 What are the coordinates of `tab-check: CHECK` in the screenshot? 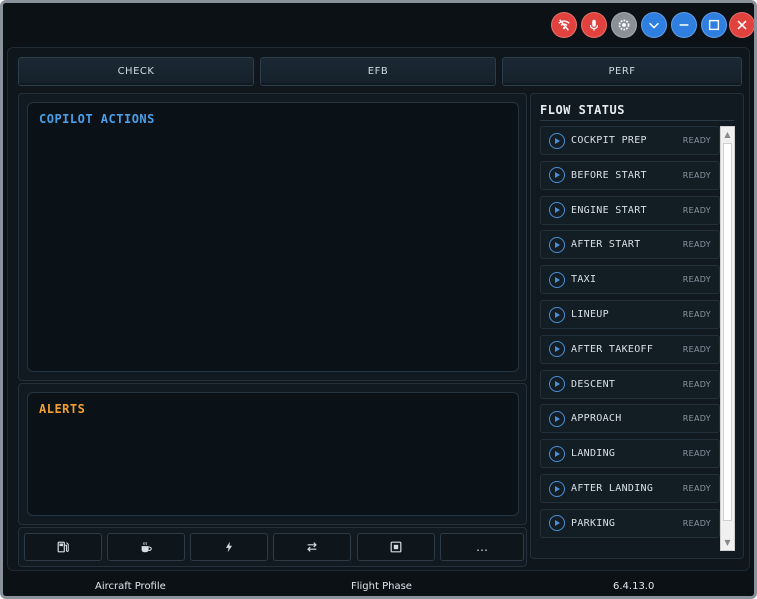 It's located at (136, 71).